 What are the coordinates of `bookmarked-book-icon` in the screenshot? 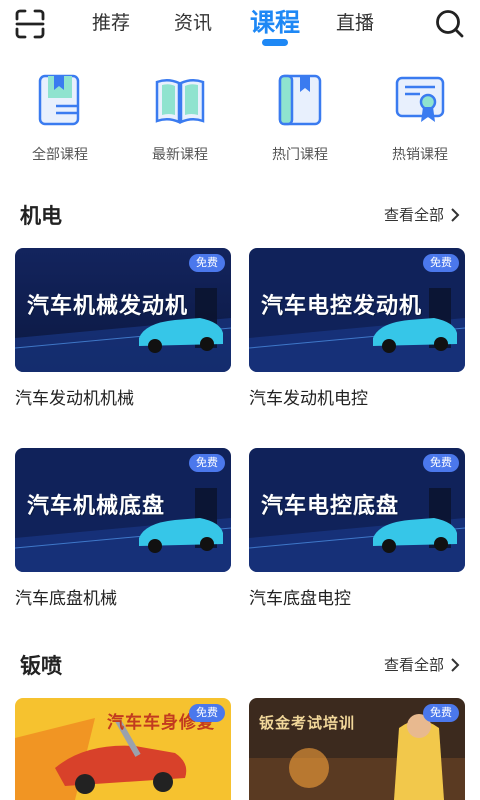 It's located at (300, 100).